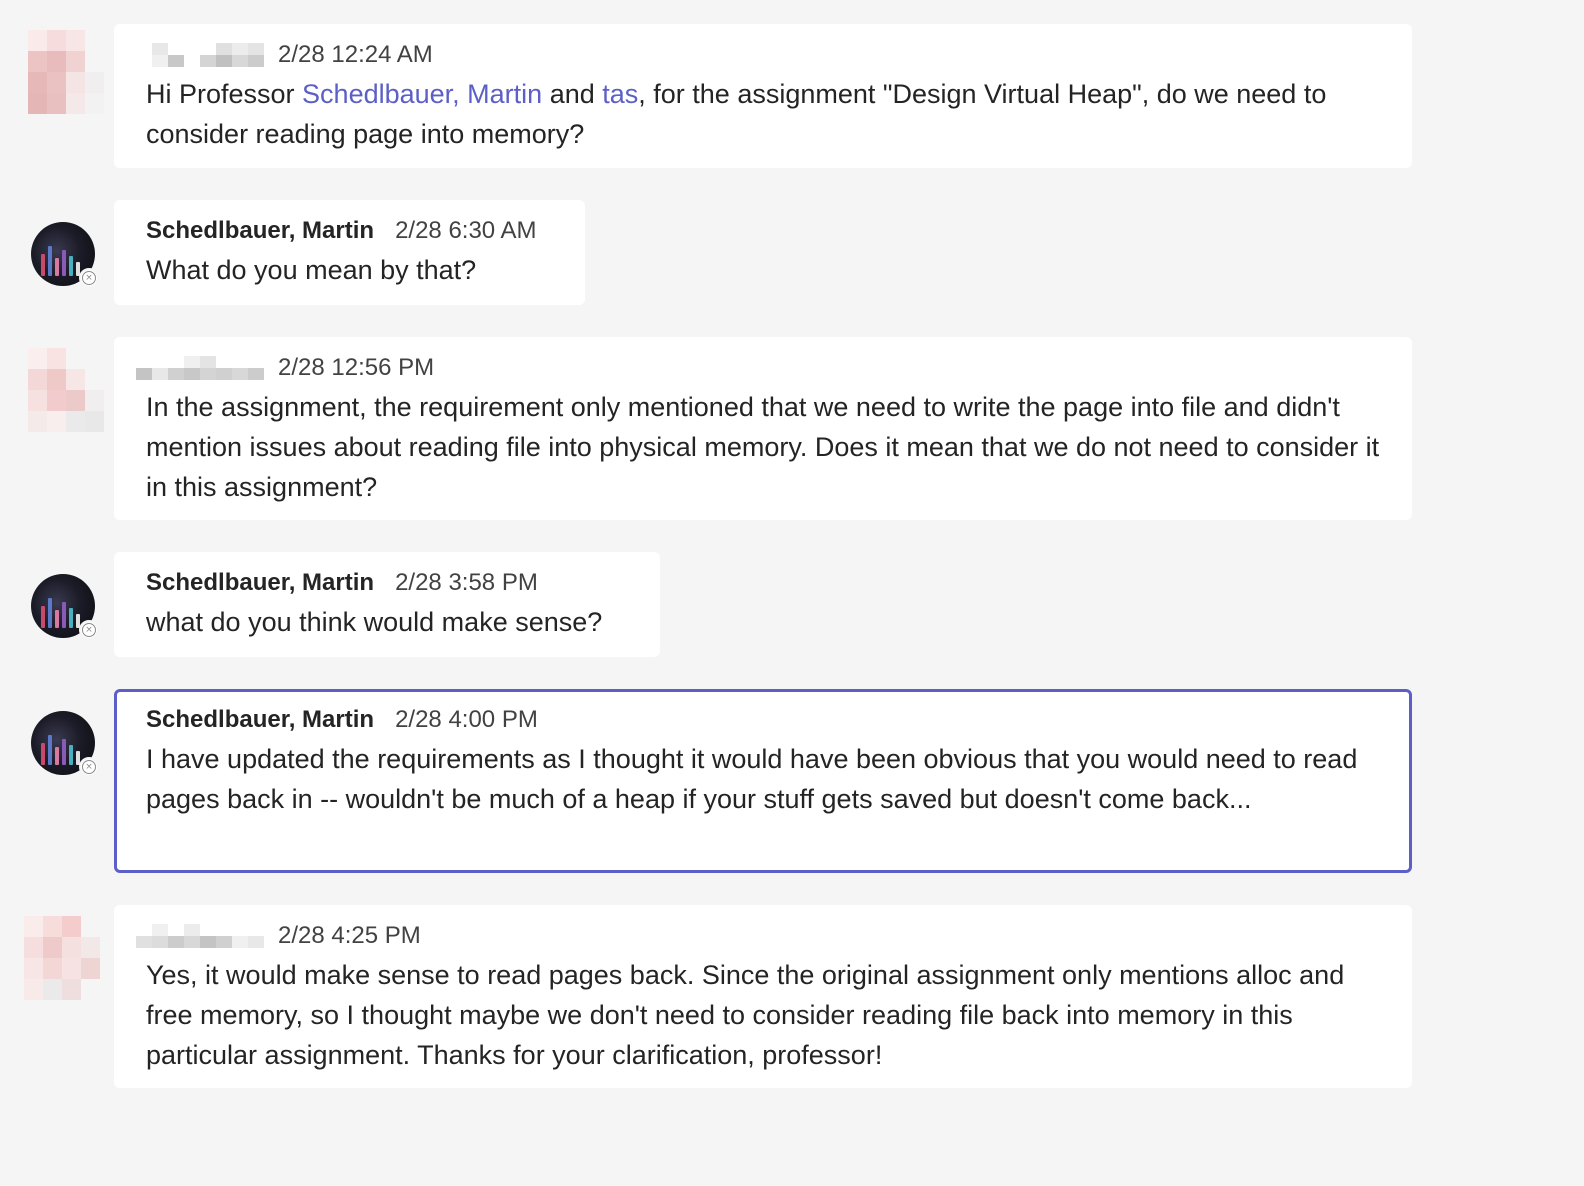 The width and height of the screenshot is (1584, 1186). I want to click on message-header: Schedlbauer, Martin 2/28 3:58 PM, so click(387, 583).